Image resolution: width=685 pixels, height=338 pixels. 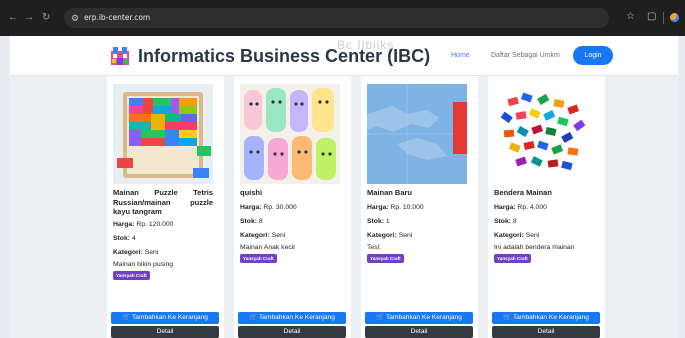 I want to click on profile-avatar, so click(x=674, y=17).